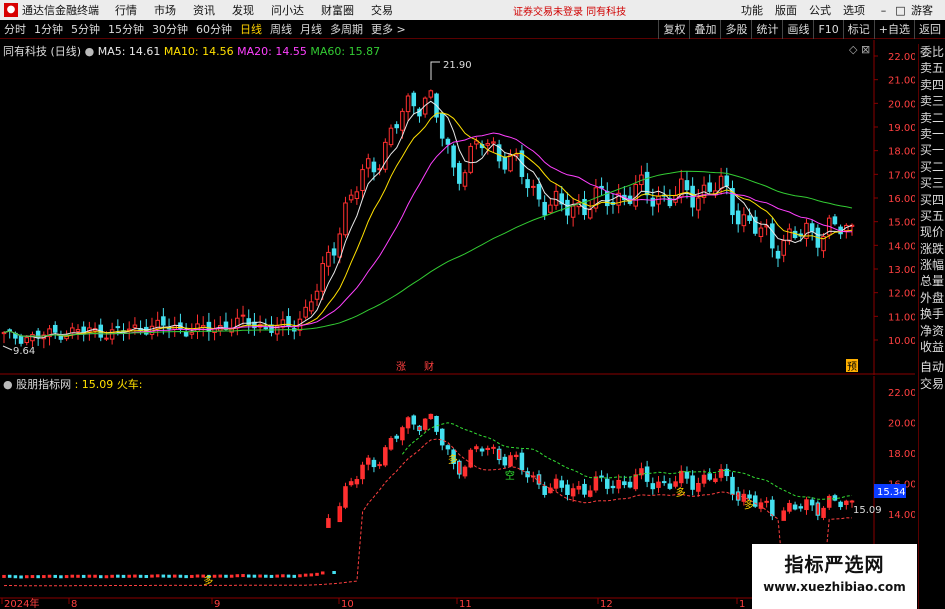 The image size is (945, 609). I want to click on draw-line-button: 画线, so click(797, 29).